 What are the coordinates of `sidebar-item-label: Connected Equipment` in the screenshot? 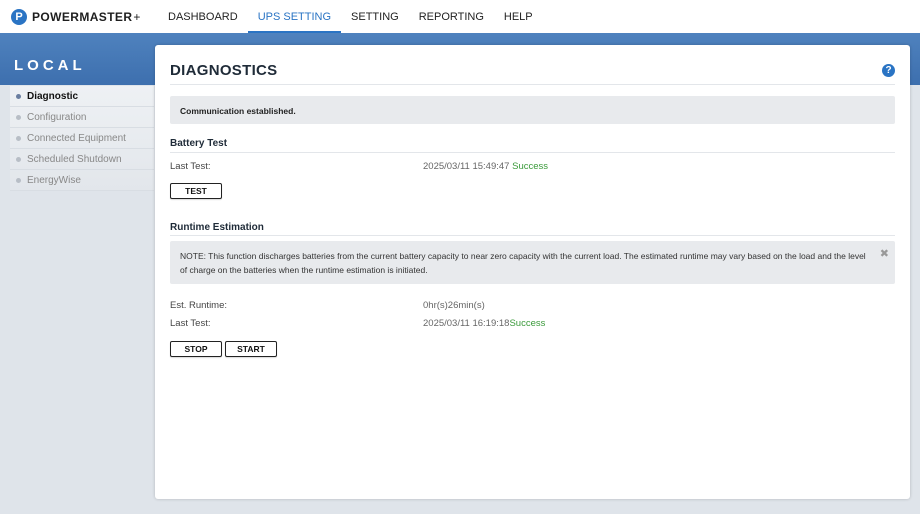 It's located at (76, 138).